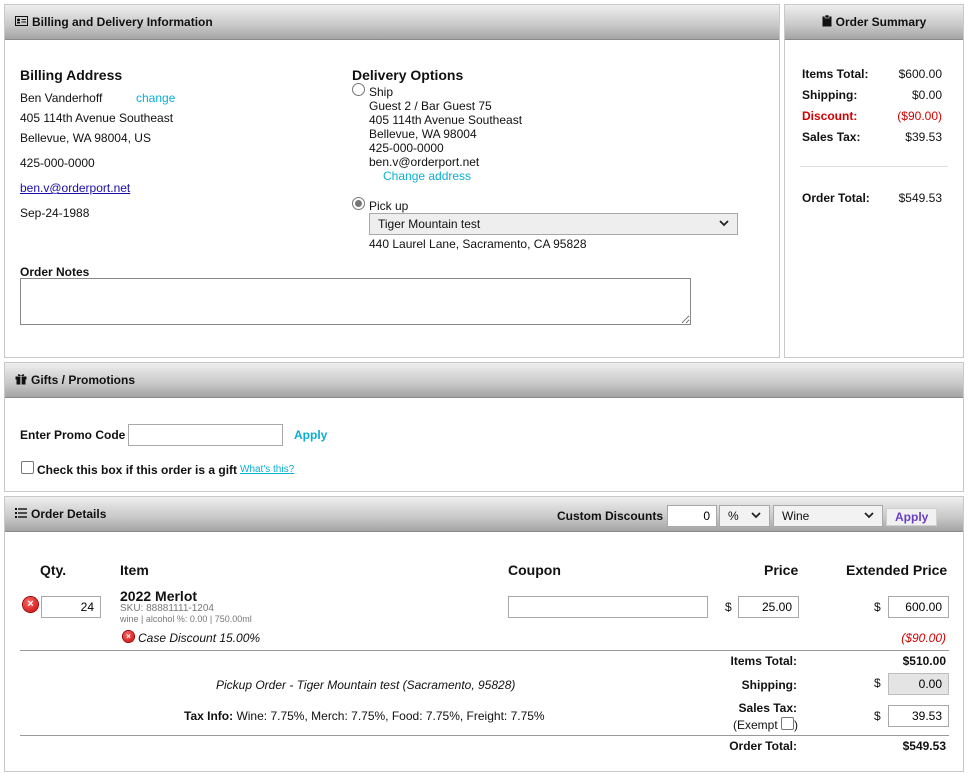 The height and width of the screenshot is (774, 968). I want to click on billing-delivery-header: Billing and Delivery Information, so click(392, 22).